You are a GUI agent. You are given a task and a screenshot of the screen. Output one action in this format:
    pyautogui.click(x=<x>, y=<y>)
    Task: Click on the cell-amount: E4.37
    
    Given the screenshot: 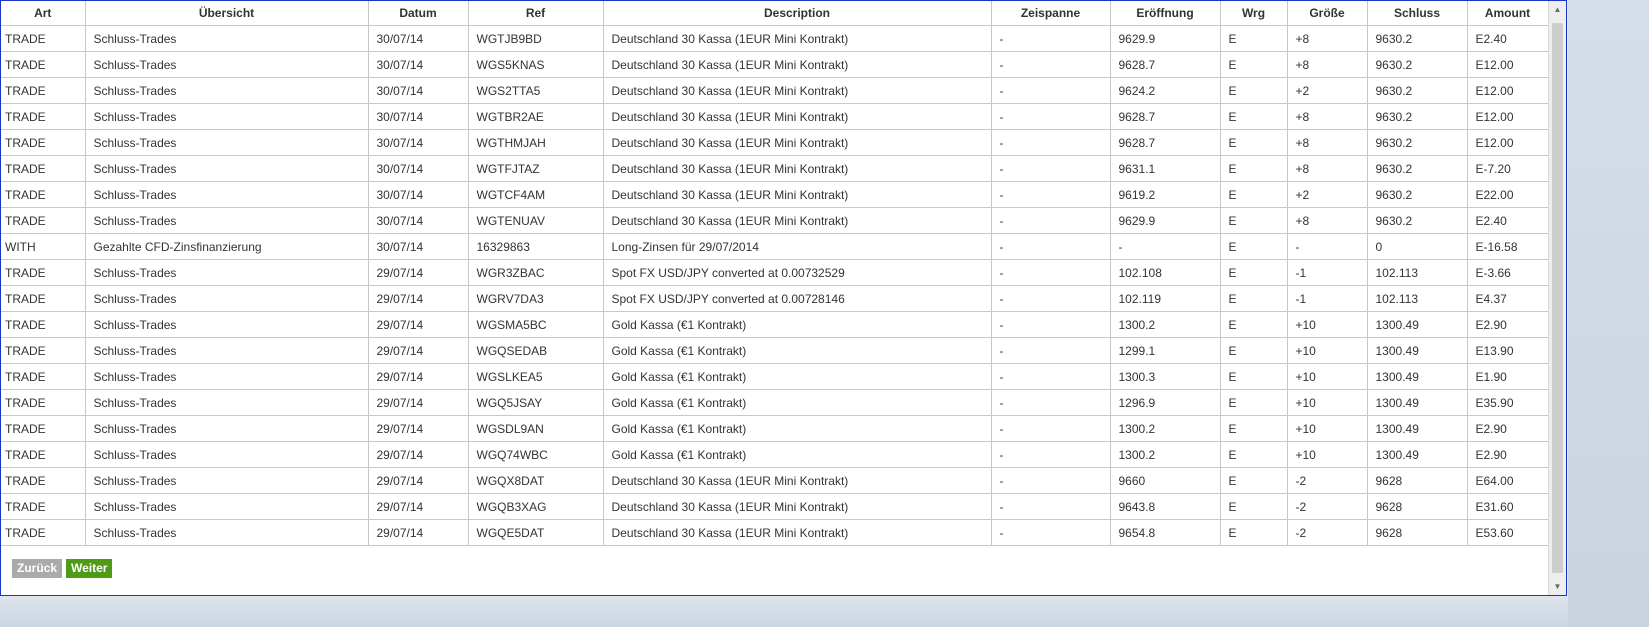 What is the action you would take?
    pyautogui.click(x=1507, y=298)
    